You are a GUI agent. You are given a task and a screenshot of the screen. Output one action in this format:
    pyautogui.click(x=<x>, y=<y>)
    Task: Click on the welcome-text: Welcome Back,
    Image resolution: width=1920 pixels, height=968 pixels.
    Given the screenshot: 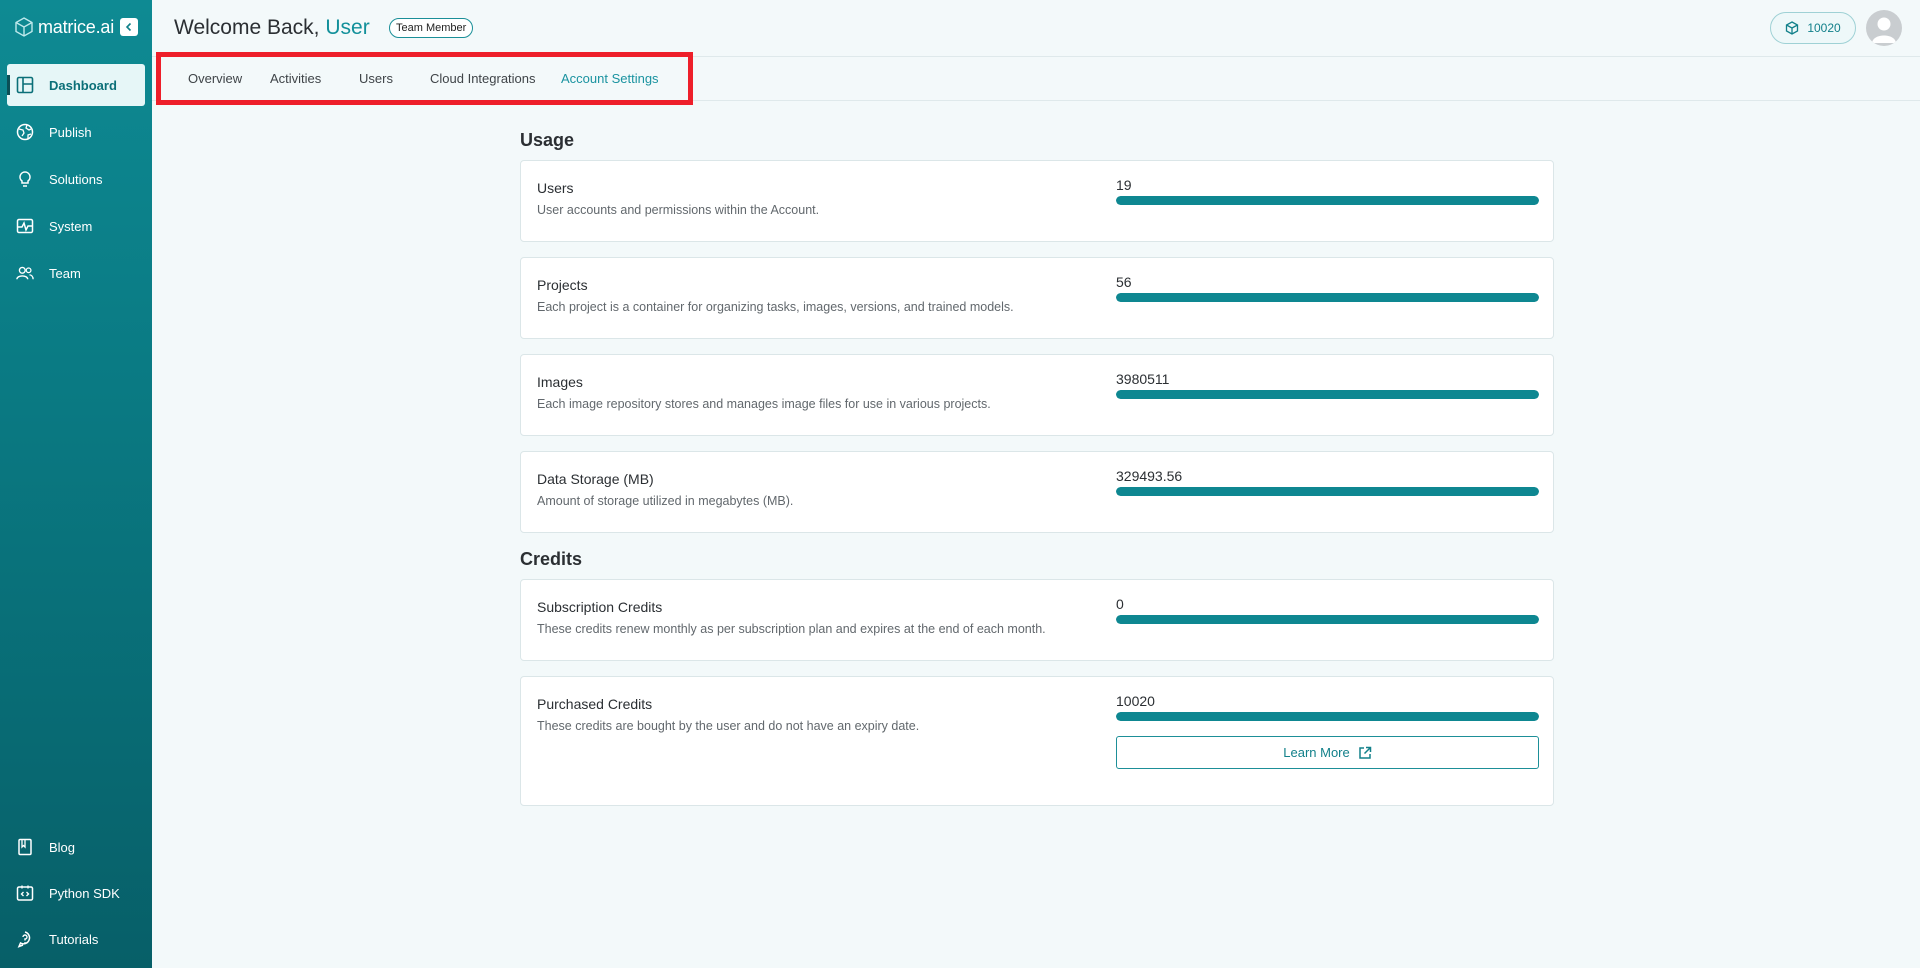 What is the action you would take?
    pyautogui.click(x=247, y=27)
    